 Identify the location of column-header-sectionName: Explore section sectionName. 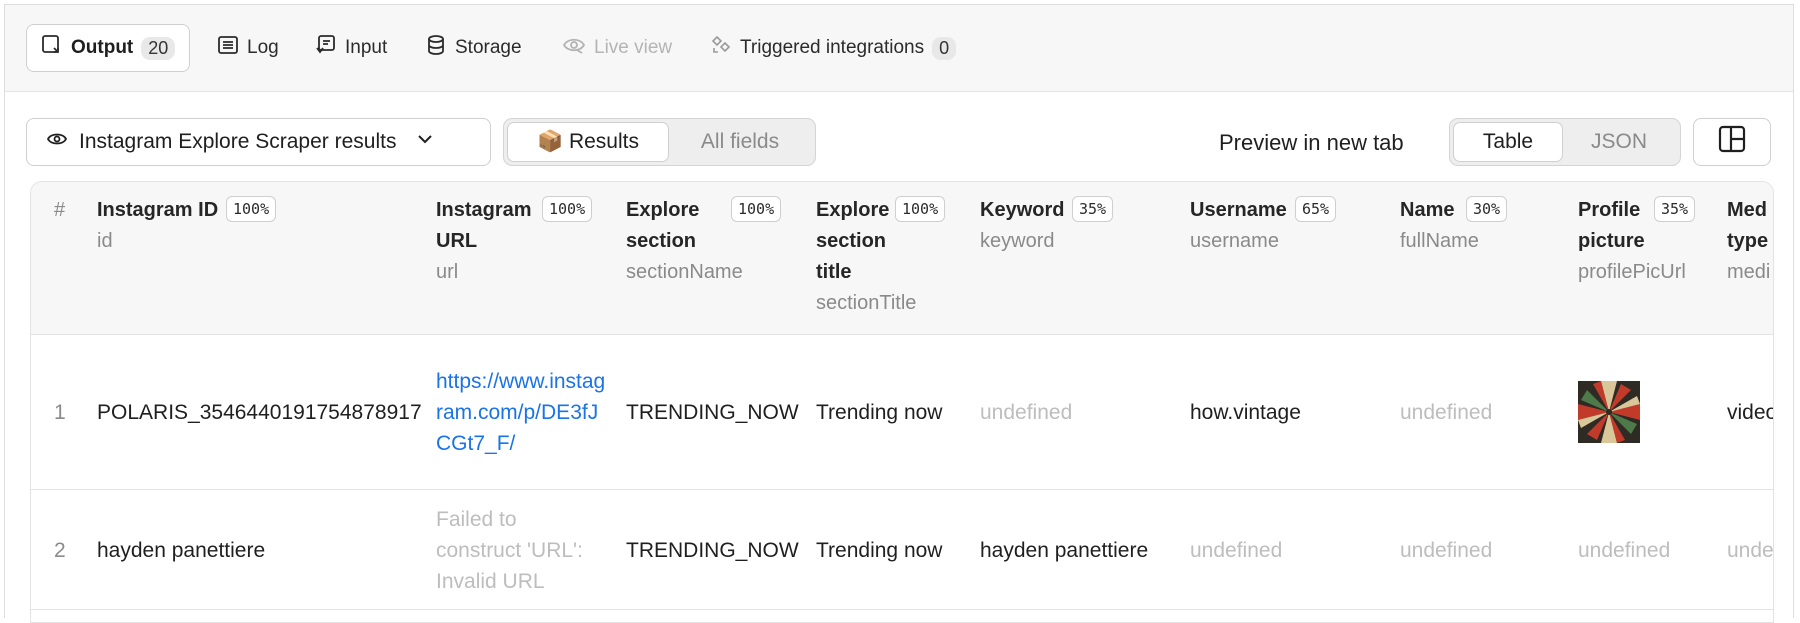
(684, 241).